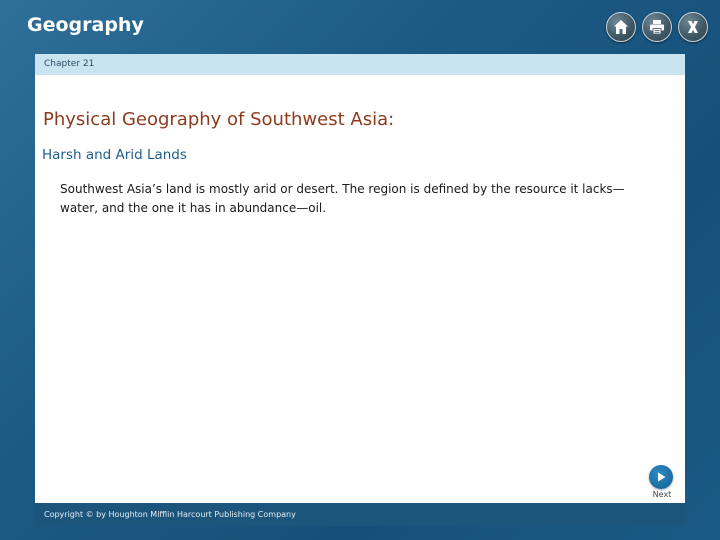  I want to click on close-button, so click(693, 27).